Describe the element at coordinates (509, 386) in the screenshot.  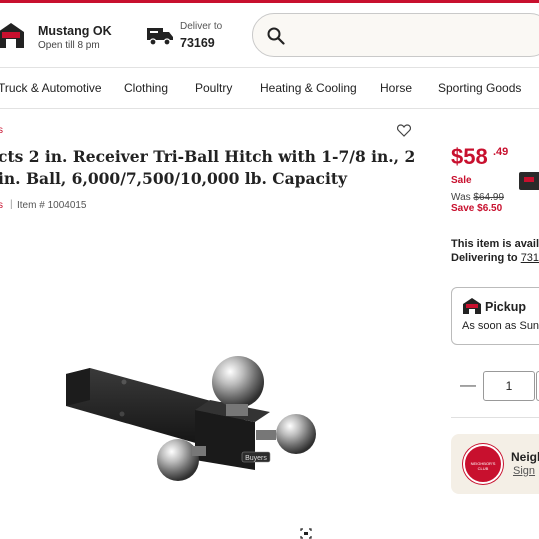
I see `quantity-input: 1` at that location.